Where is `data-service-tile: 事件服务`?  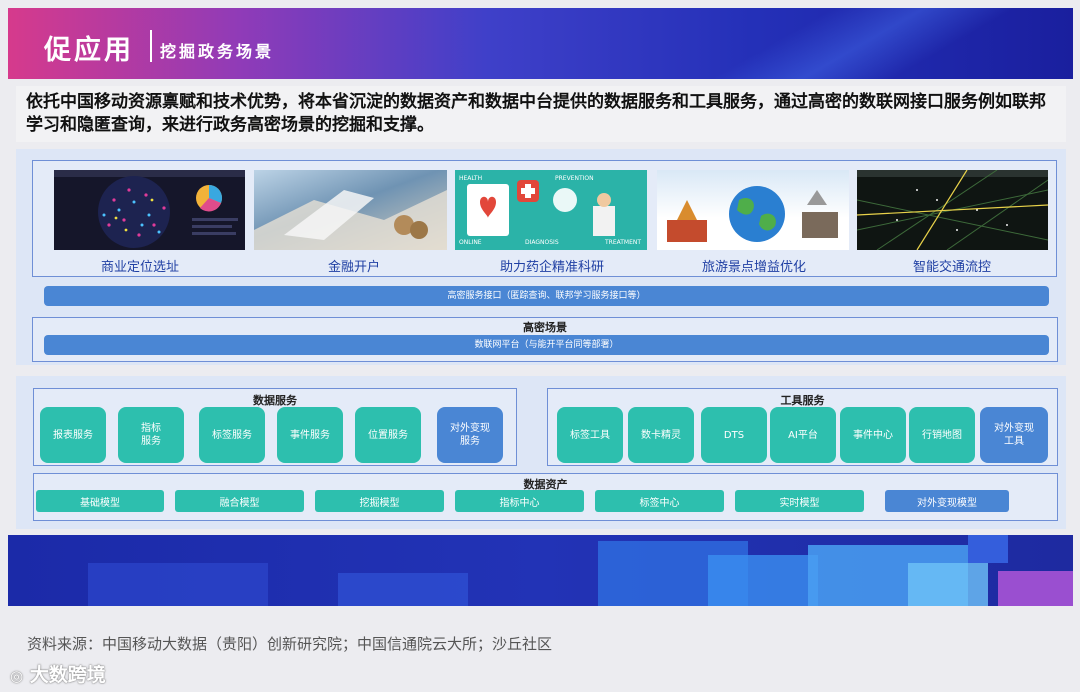 data-service-tile: 事件服务 is located at coordinates (310, 435).